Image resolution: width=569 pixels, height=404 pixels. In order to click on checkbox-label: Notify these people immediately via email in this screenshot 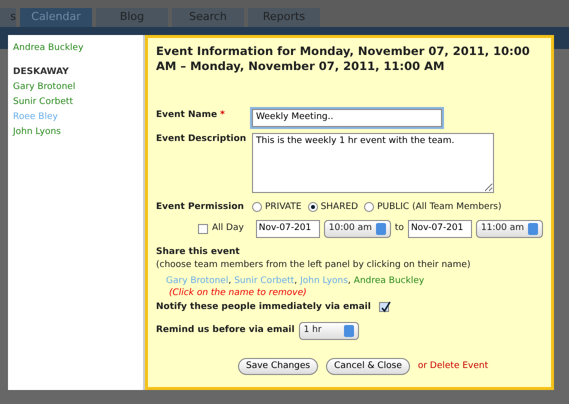, I will do `click(263, 307)`.